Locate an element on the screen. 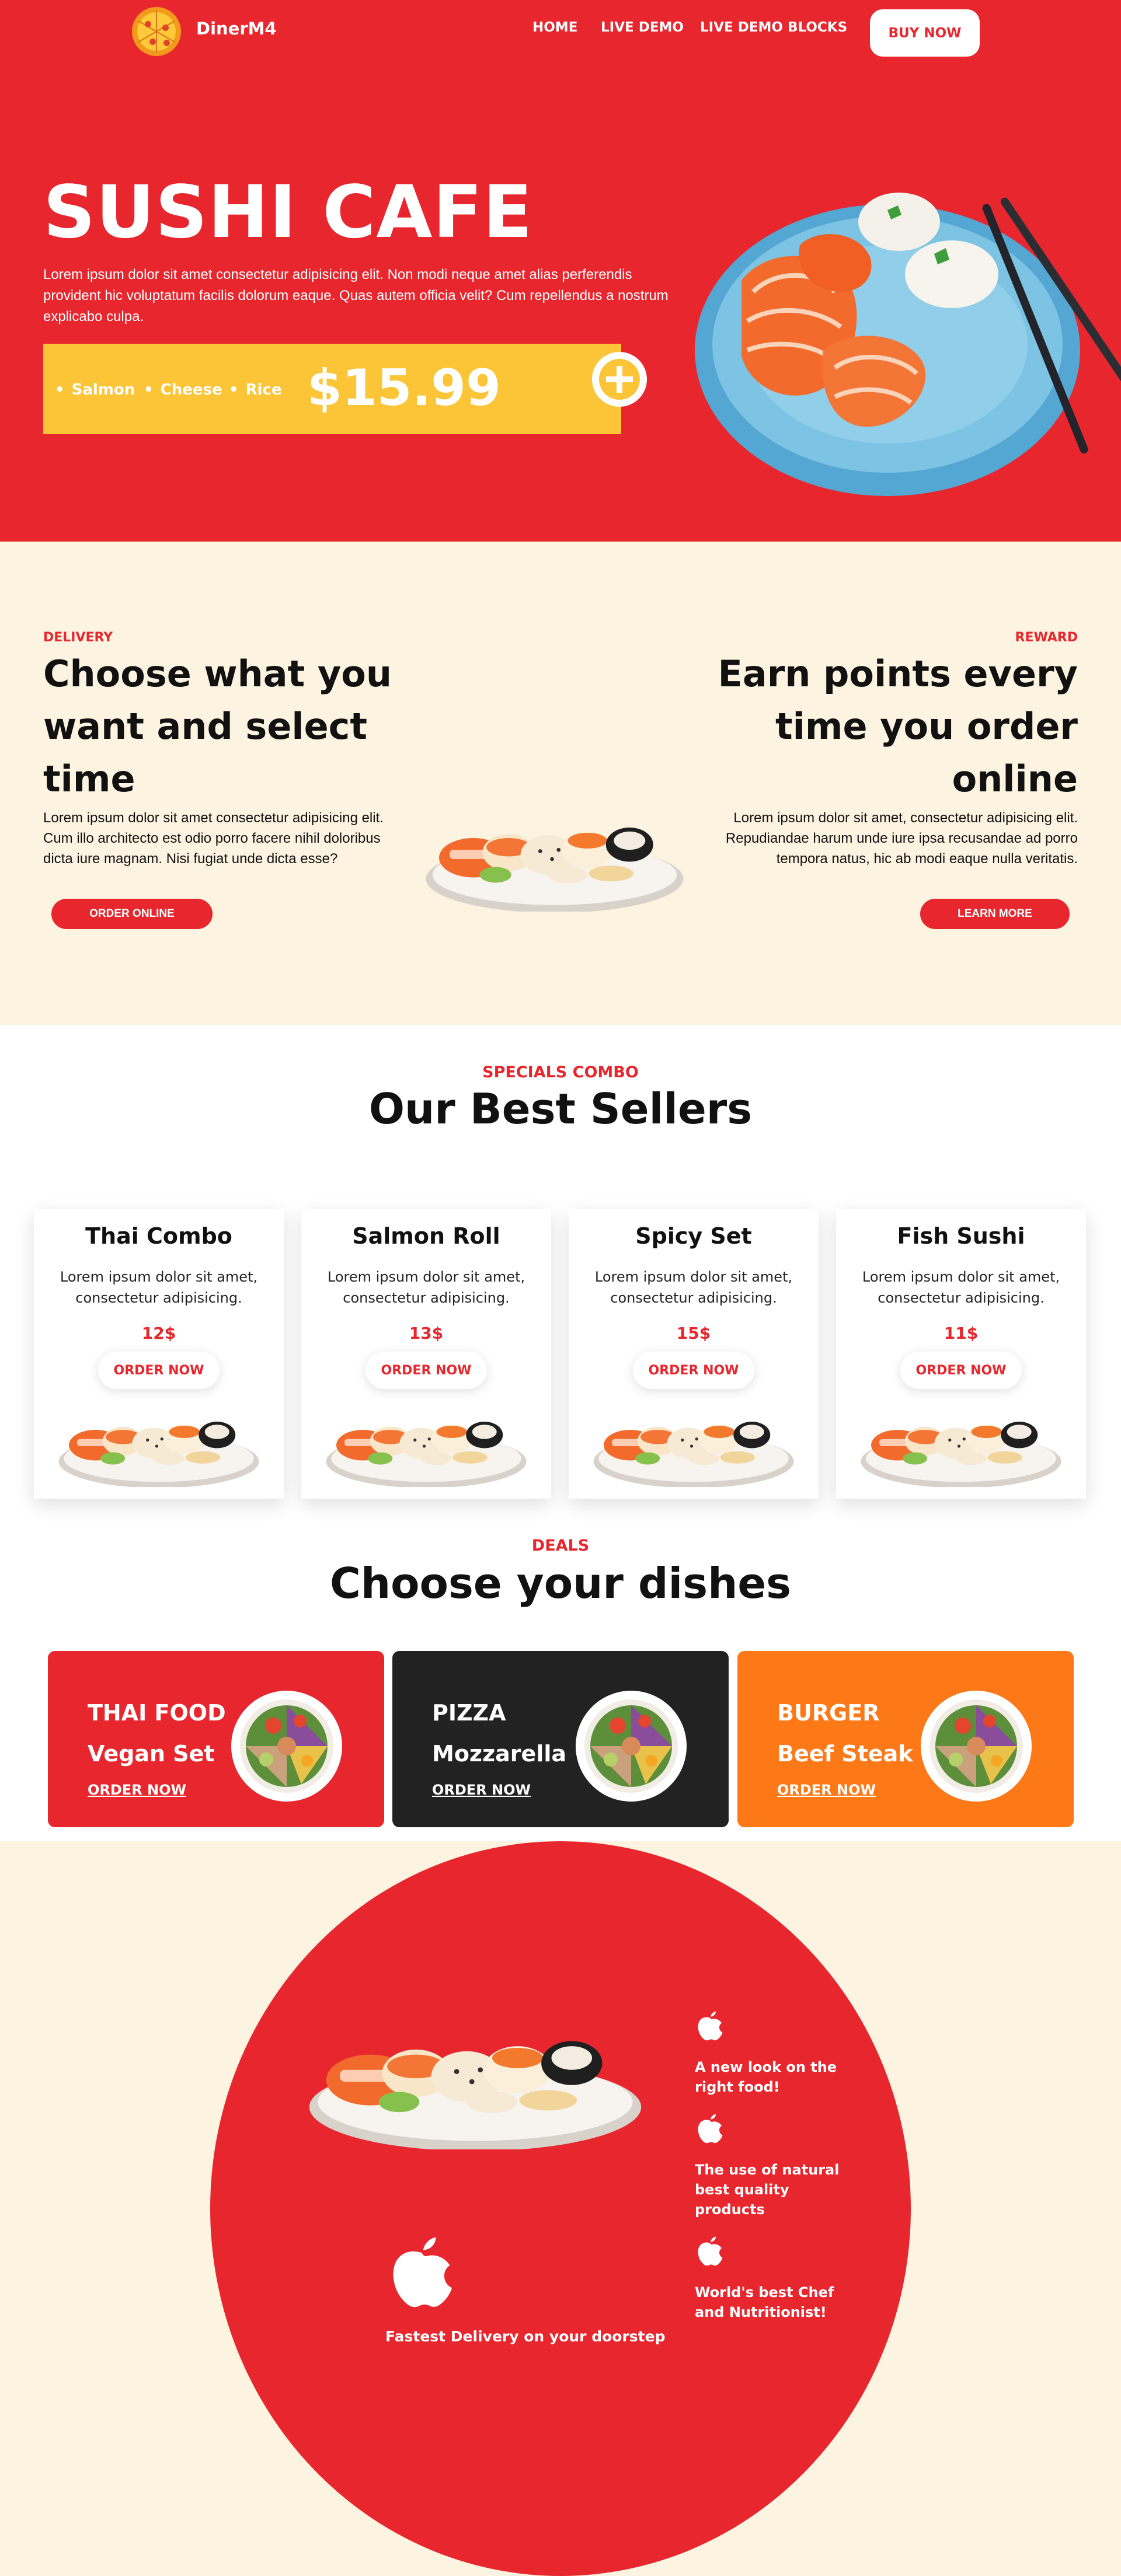 This screenshot has height=2576, width=1121. feature-text: A new look on the right food! is located at coordinates (766, 2077).